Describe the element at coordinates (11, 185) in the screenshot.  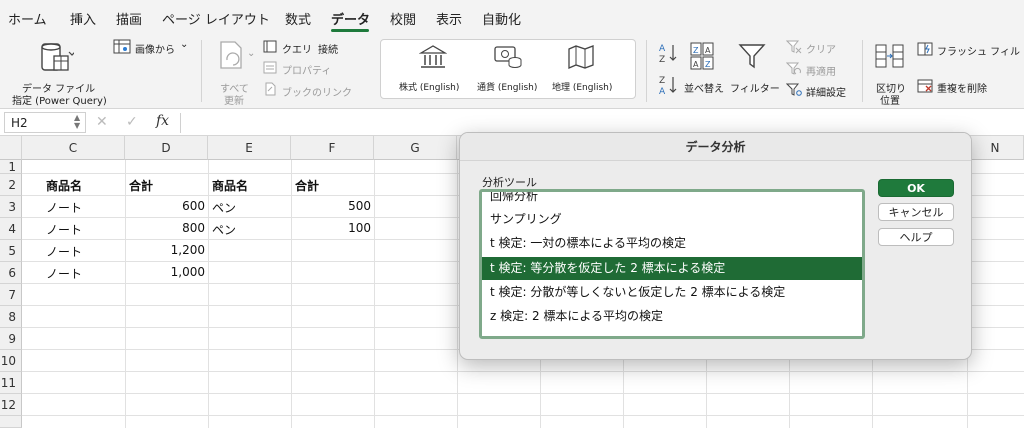
I see `row-header-2: 2` at that location.